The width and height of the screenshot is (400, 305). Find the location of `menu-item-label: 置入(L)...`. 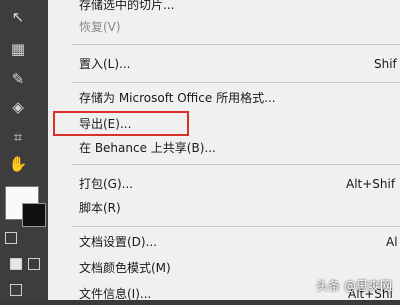

menu-item-label: 置入(L)... is located at coordinates (105, 64).